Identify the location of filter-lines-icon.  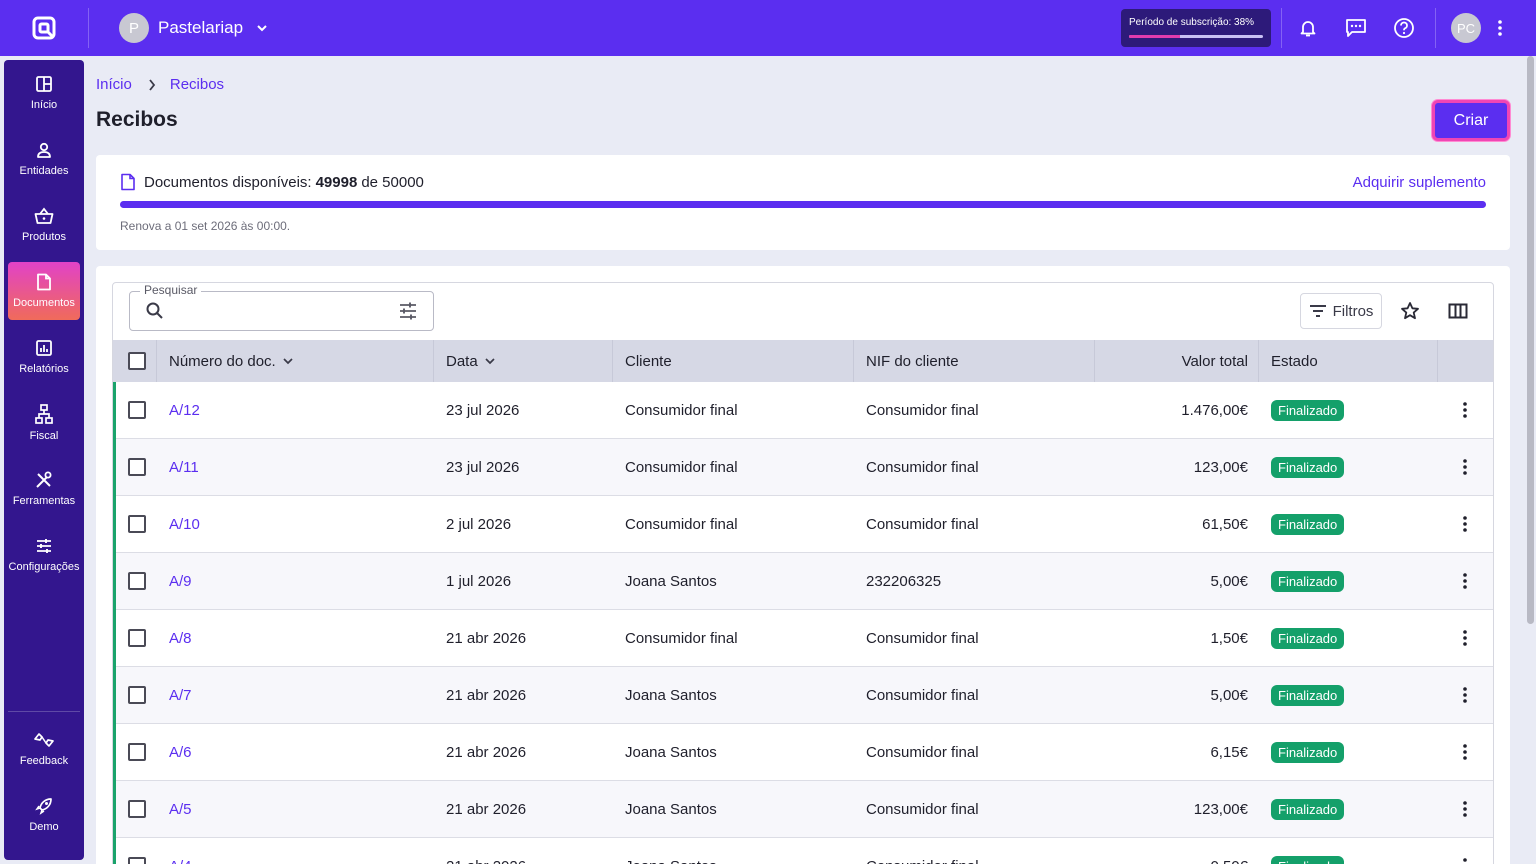
(1317, 311).